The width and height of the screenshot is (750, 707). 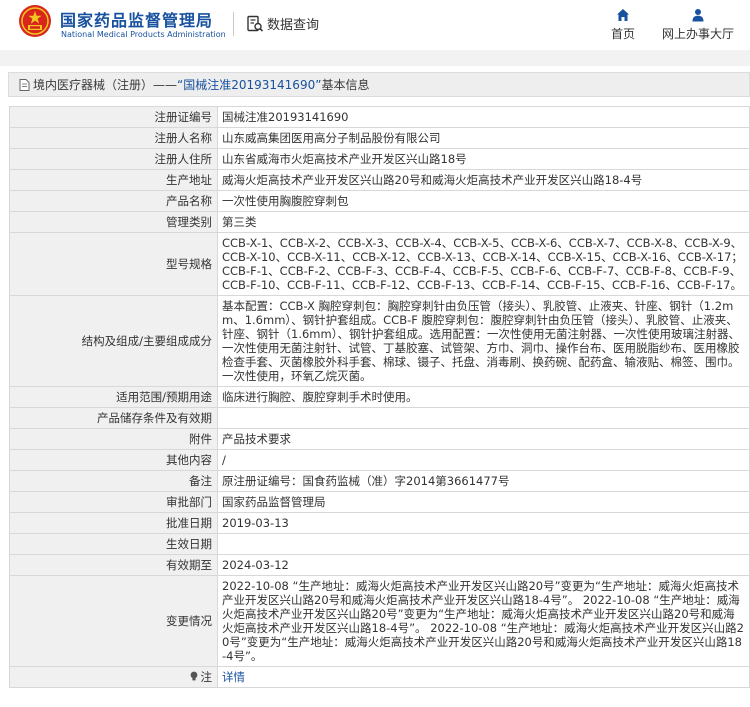 I want to click on nav-online-office: 网上办事大厅, so click(x=698, y=25).